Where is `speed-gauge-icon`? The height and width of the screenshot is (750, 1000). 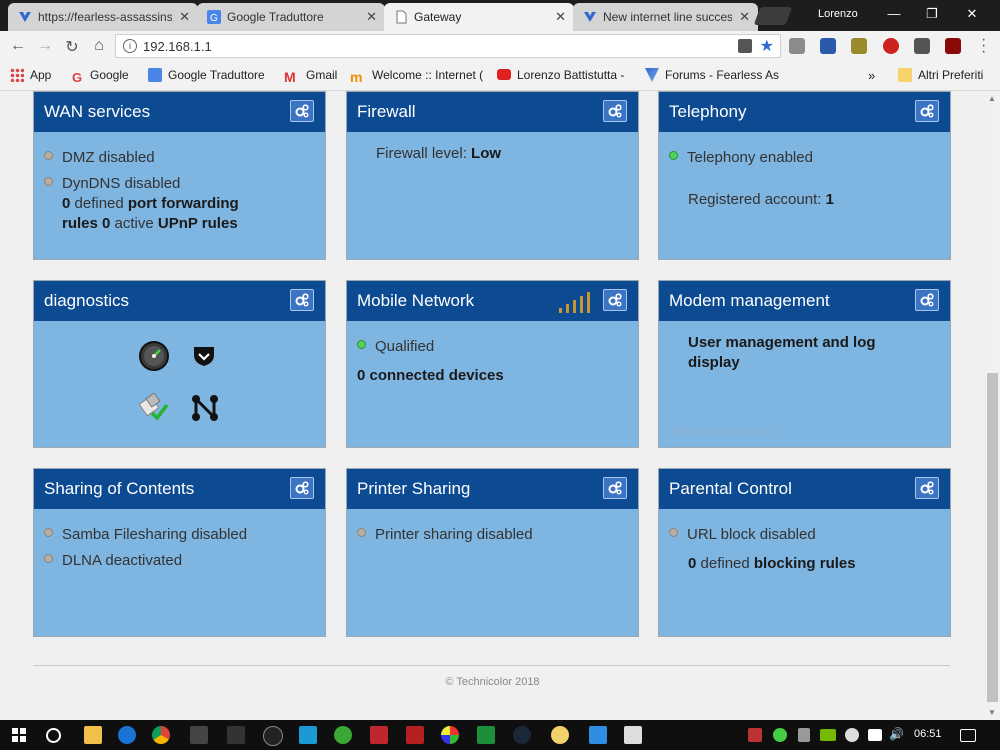 speed-gauge-icon is located at coordinates (154, 356).